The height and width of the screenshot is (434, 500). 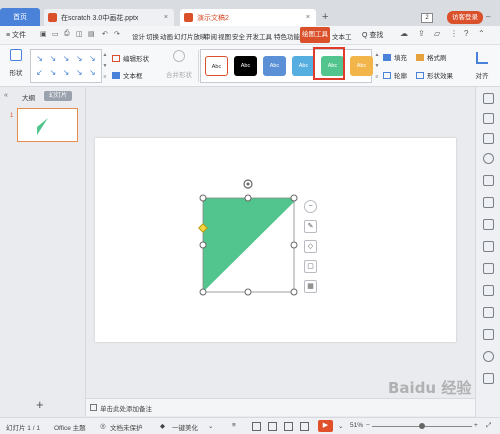 I want to click on shape-button: 形状, so click(x=16, y=67).